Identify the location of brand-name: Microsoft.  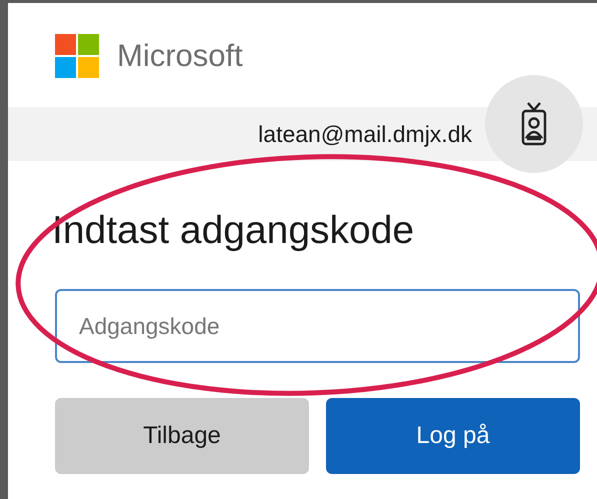
(180, 56).